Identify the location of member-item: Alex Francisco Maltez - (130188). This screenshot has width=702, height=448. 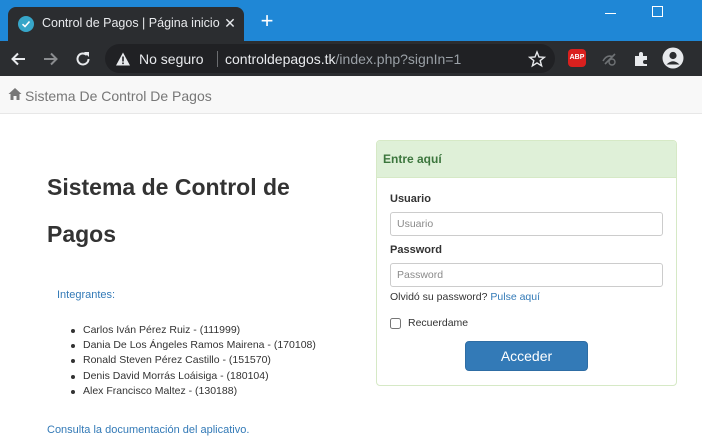
(193, 391).